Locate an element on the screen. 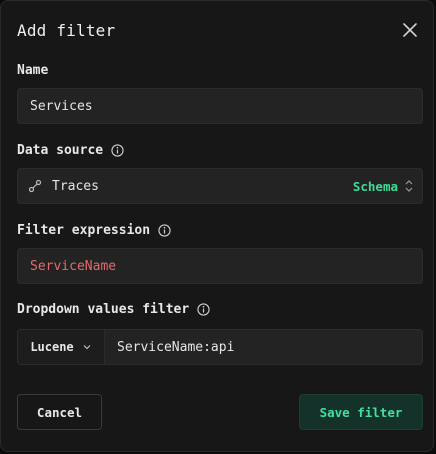 This screenshot has width=436, height=454. dropdown-values-filter-input is located at coordinates (263, 347).